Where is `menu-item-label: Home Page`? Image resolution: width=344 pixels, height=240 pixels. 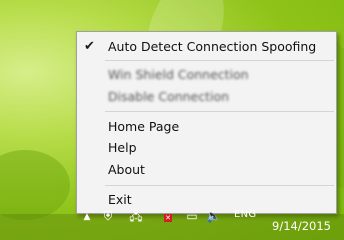
menu-item-label: Home Page is located at coordinates (144, 126).